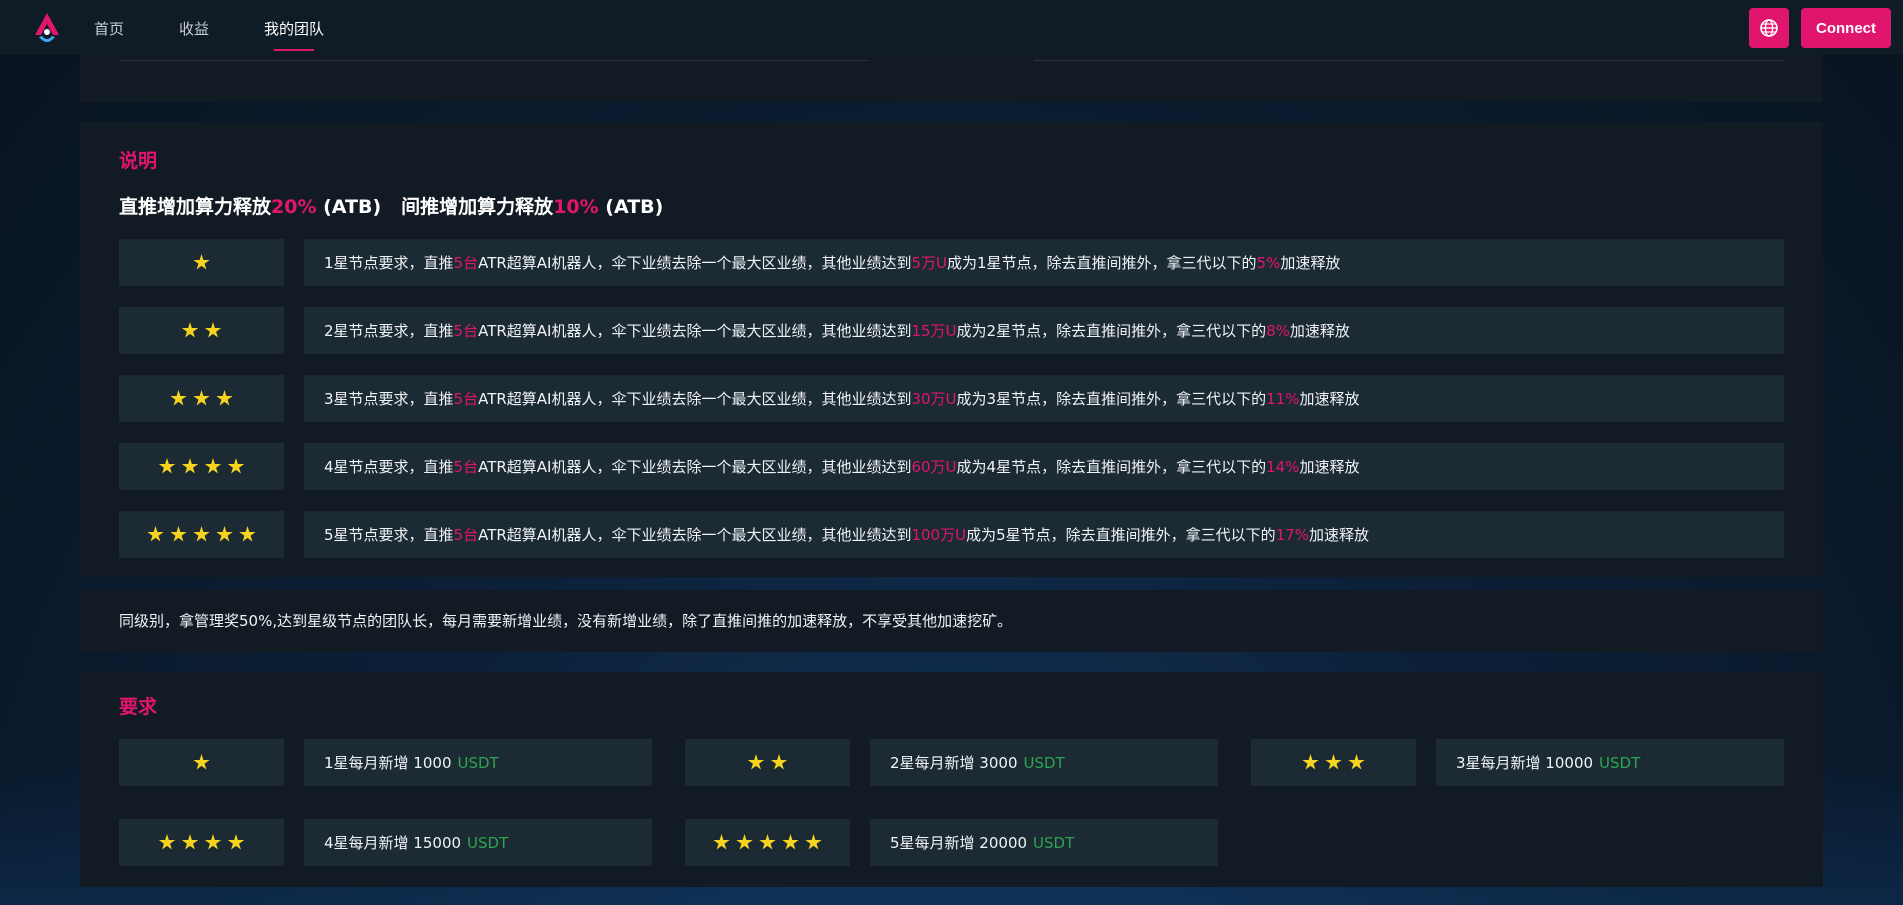 This screenshot has width=1903, height=905. What do you see at coordinates (389, 535) in the screenshot?
I see `row-text: 5星节点要求，直推` at bounding box center [389, 535].